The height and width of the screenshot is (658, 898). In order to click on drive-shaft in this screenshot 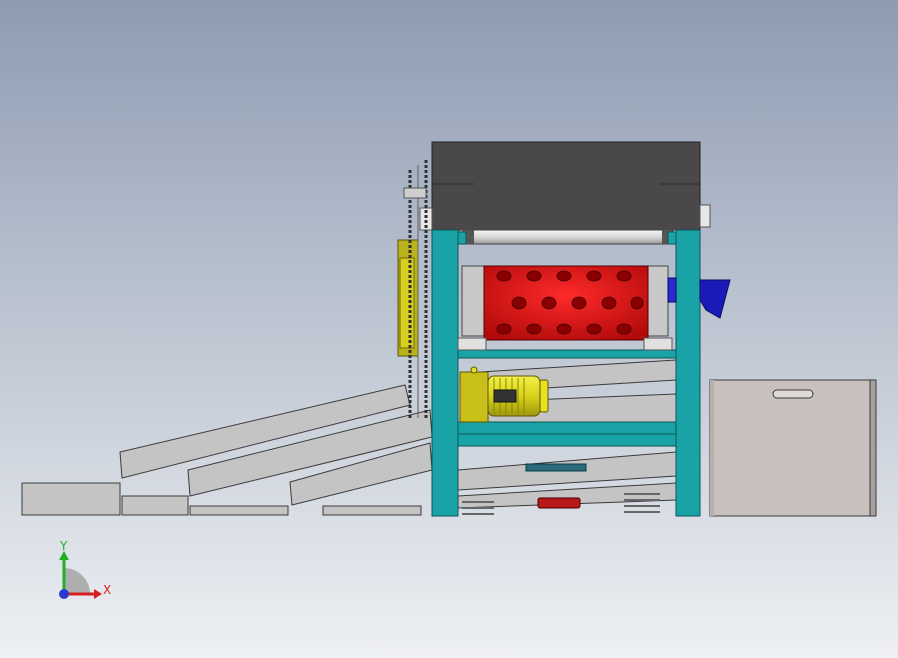, I will do `click(415, 193)`.